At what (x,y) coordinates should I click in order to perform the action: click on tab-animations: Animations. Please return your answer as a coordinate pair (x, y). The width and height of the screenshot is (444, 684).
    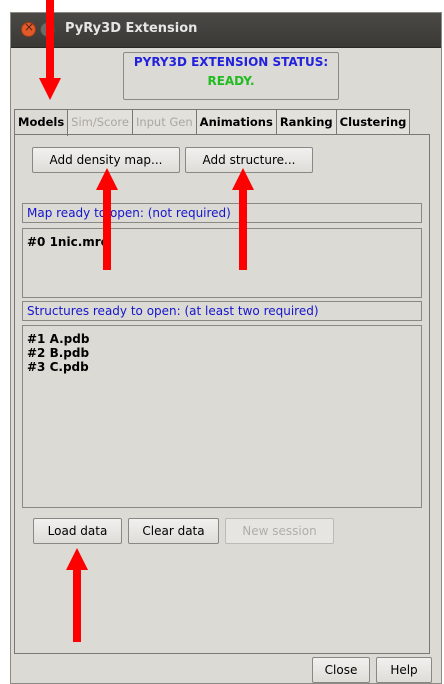
    Looking at the image, I should click on (236, 121).